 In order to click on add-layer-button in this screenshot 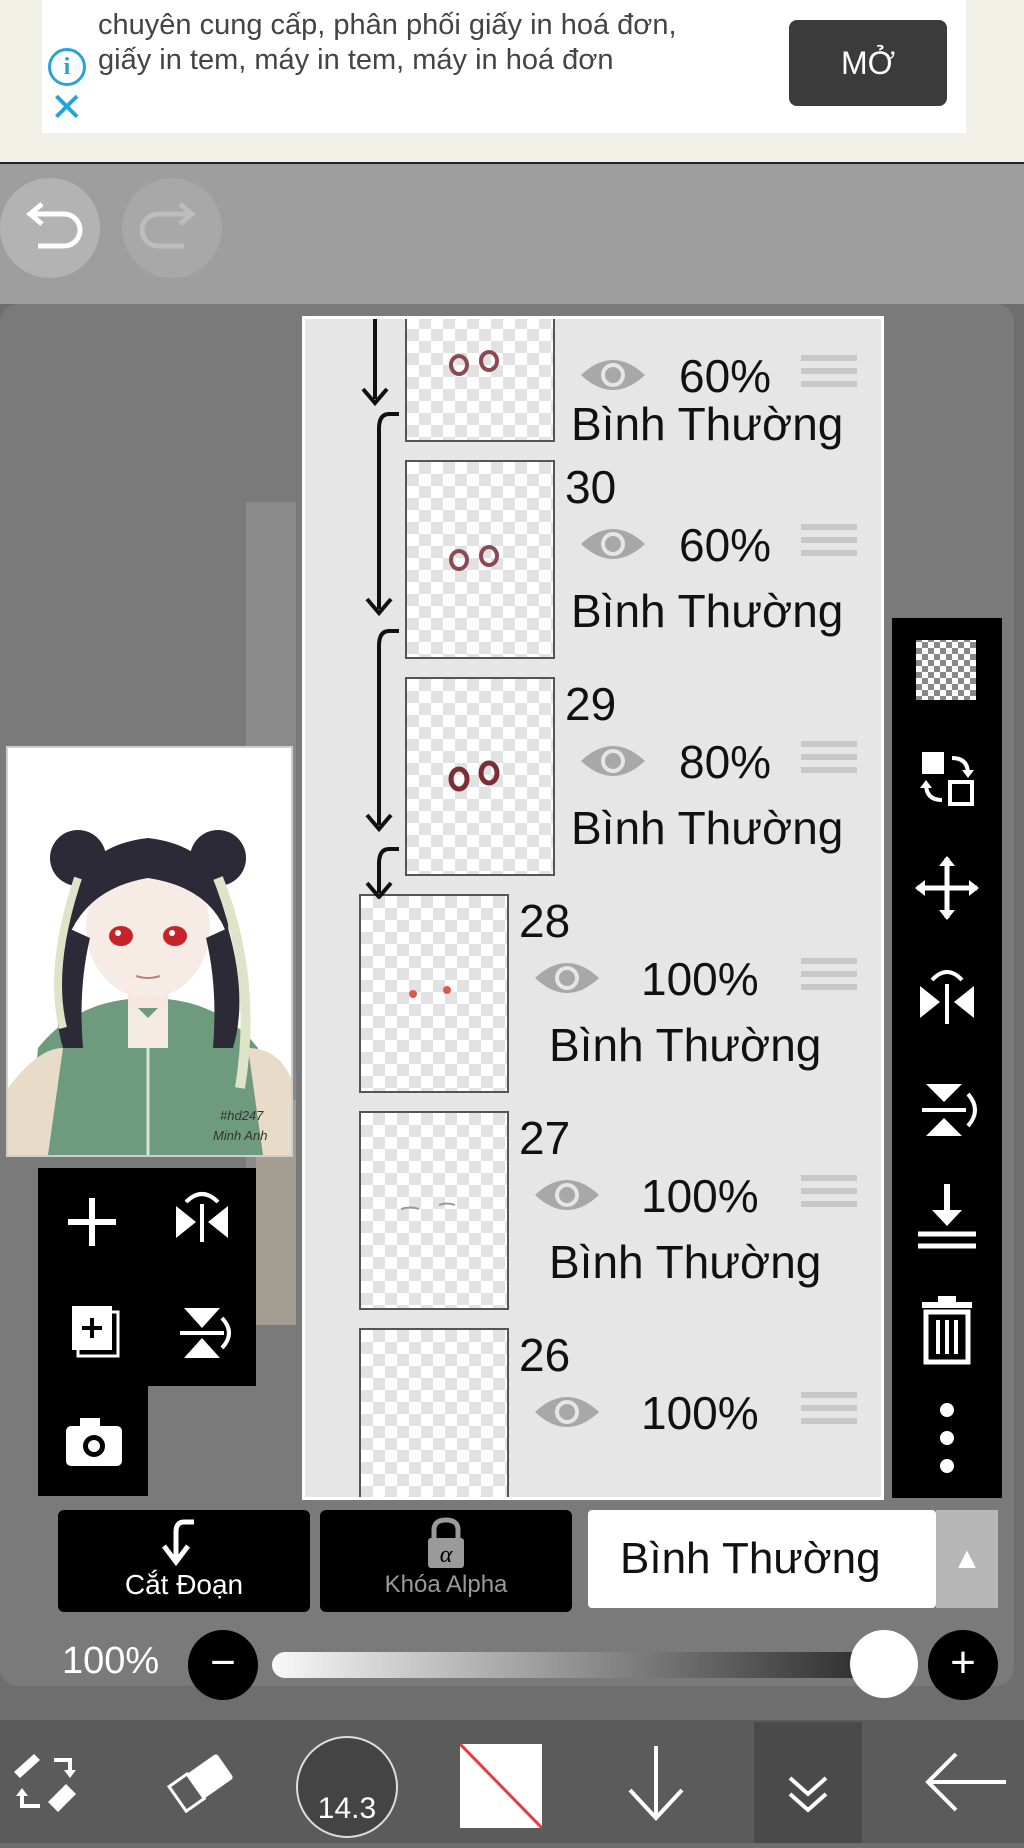, I will do `click(92, 1222)`.